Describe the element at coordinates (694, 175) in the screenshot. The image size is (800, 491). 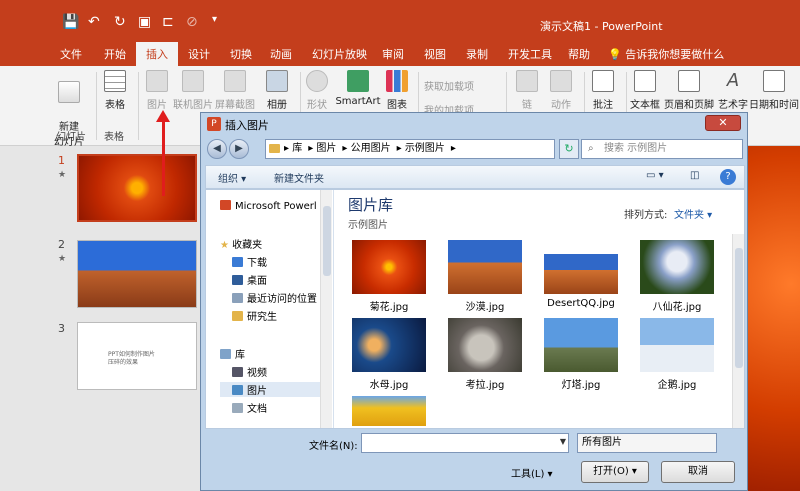
I see `preview-pane-icon: ◫` at that location.